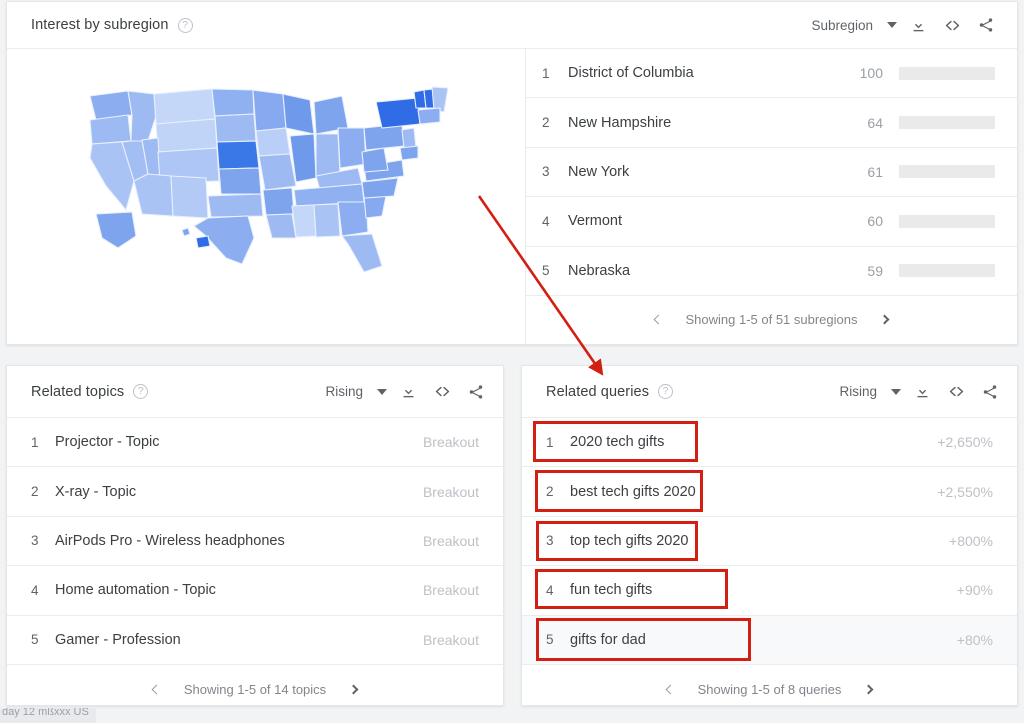  What do you see at coordinates (550, 442) in the screenshot?
I see `item-rank: 1` at bounding box center [550, 442].